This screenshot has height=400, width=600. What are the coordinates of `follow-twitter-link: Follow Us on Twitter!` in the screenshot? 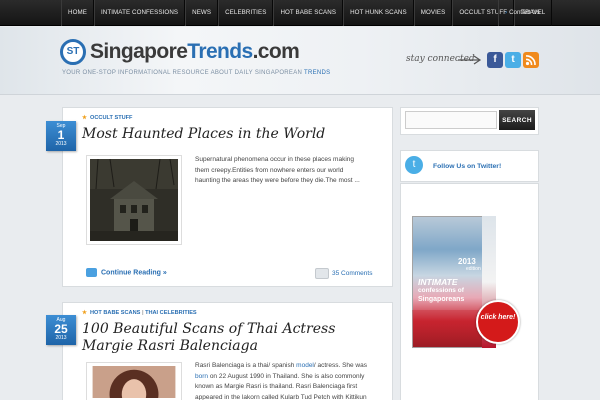 It's located at (467, 166).